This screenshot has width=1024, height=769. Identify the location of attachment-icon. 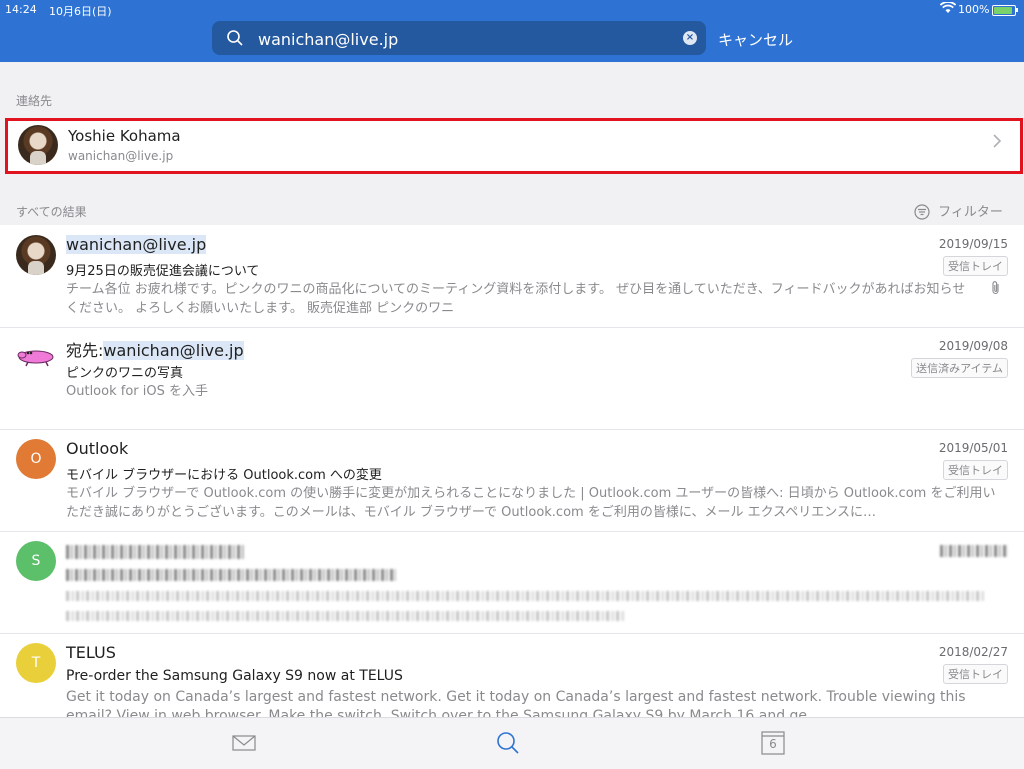
(995, 288).